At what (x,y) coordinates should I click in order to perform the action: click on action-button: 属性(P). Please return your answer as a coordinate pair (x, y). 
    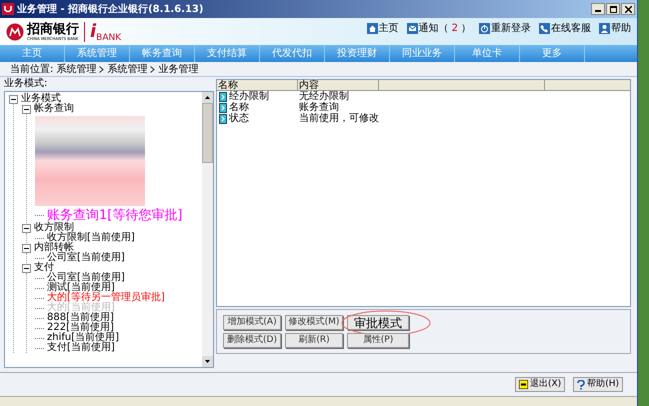
    Looking at the image, I should click on (378, 340).